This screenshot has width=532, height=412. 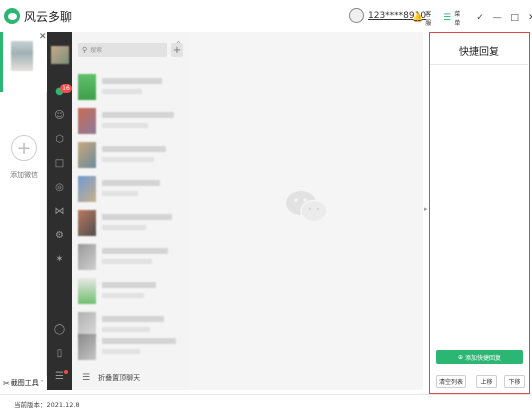 What do you see at coordinates (47, 405) in the screenshot?
I see `version-text: 当前版本：2021.12.8` at bounding box center [47, 405].